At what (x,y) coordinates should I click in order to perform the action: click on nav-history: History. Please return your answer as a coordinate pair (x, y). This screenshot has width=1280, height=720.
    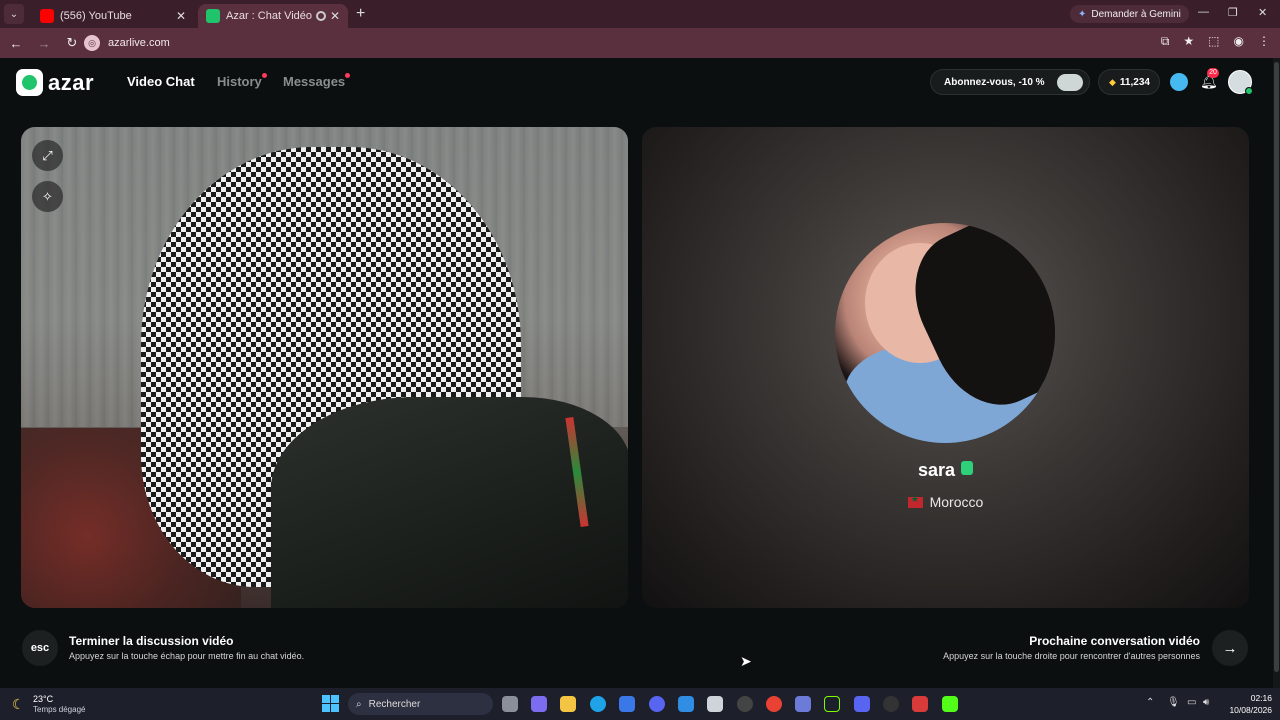
    Looking at the image, I should click on (239, 81).